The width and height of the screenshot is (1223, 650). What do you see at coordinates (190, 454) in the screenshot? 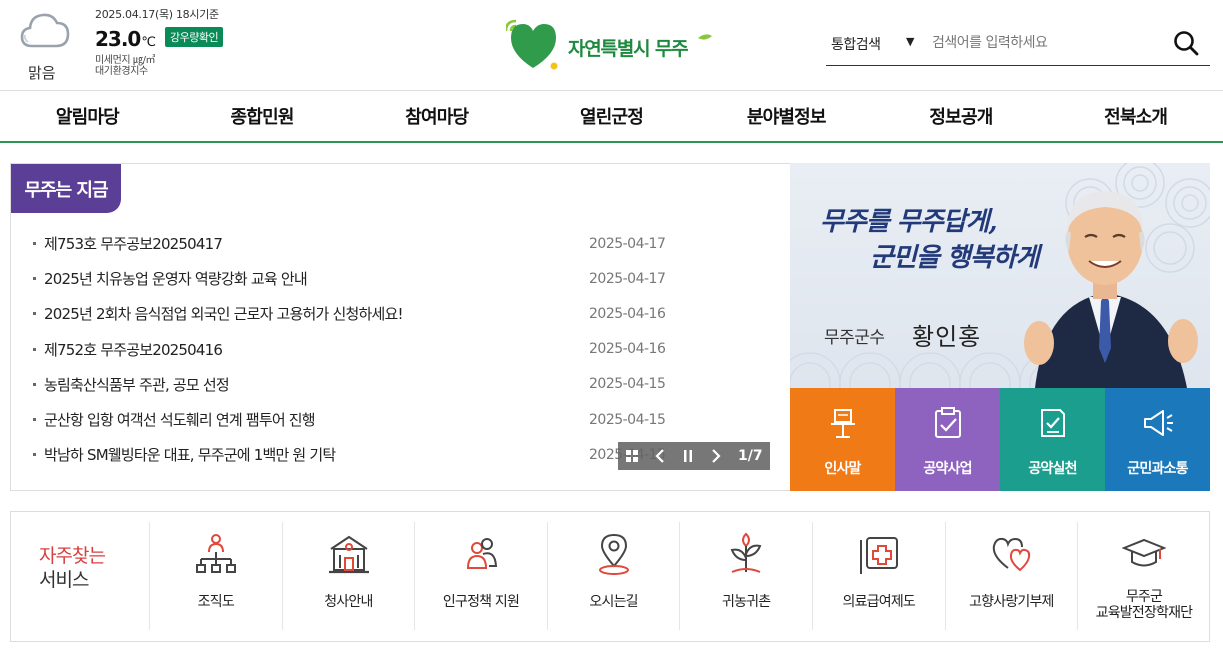
I see `news-title: 박남하 SM웰빙타운 대표, 무주군에 1백만 원 기탁` at bounding box center [190, 454].